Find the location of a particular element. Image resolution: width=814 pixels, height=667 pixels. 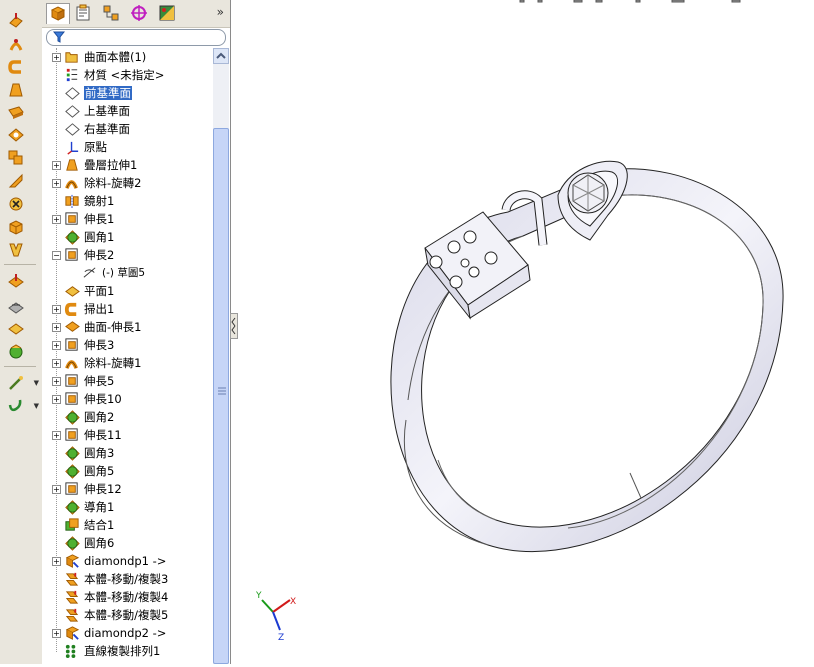

propertymanager-tab is located at coordinates (83, 13).